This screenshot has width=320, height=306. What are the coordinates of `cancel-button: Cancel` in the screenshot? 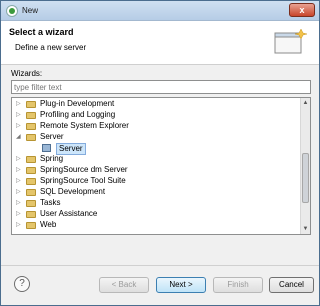 It's located at (291, 285).